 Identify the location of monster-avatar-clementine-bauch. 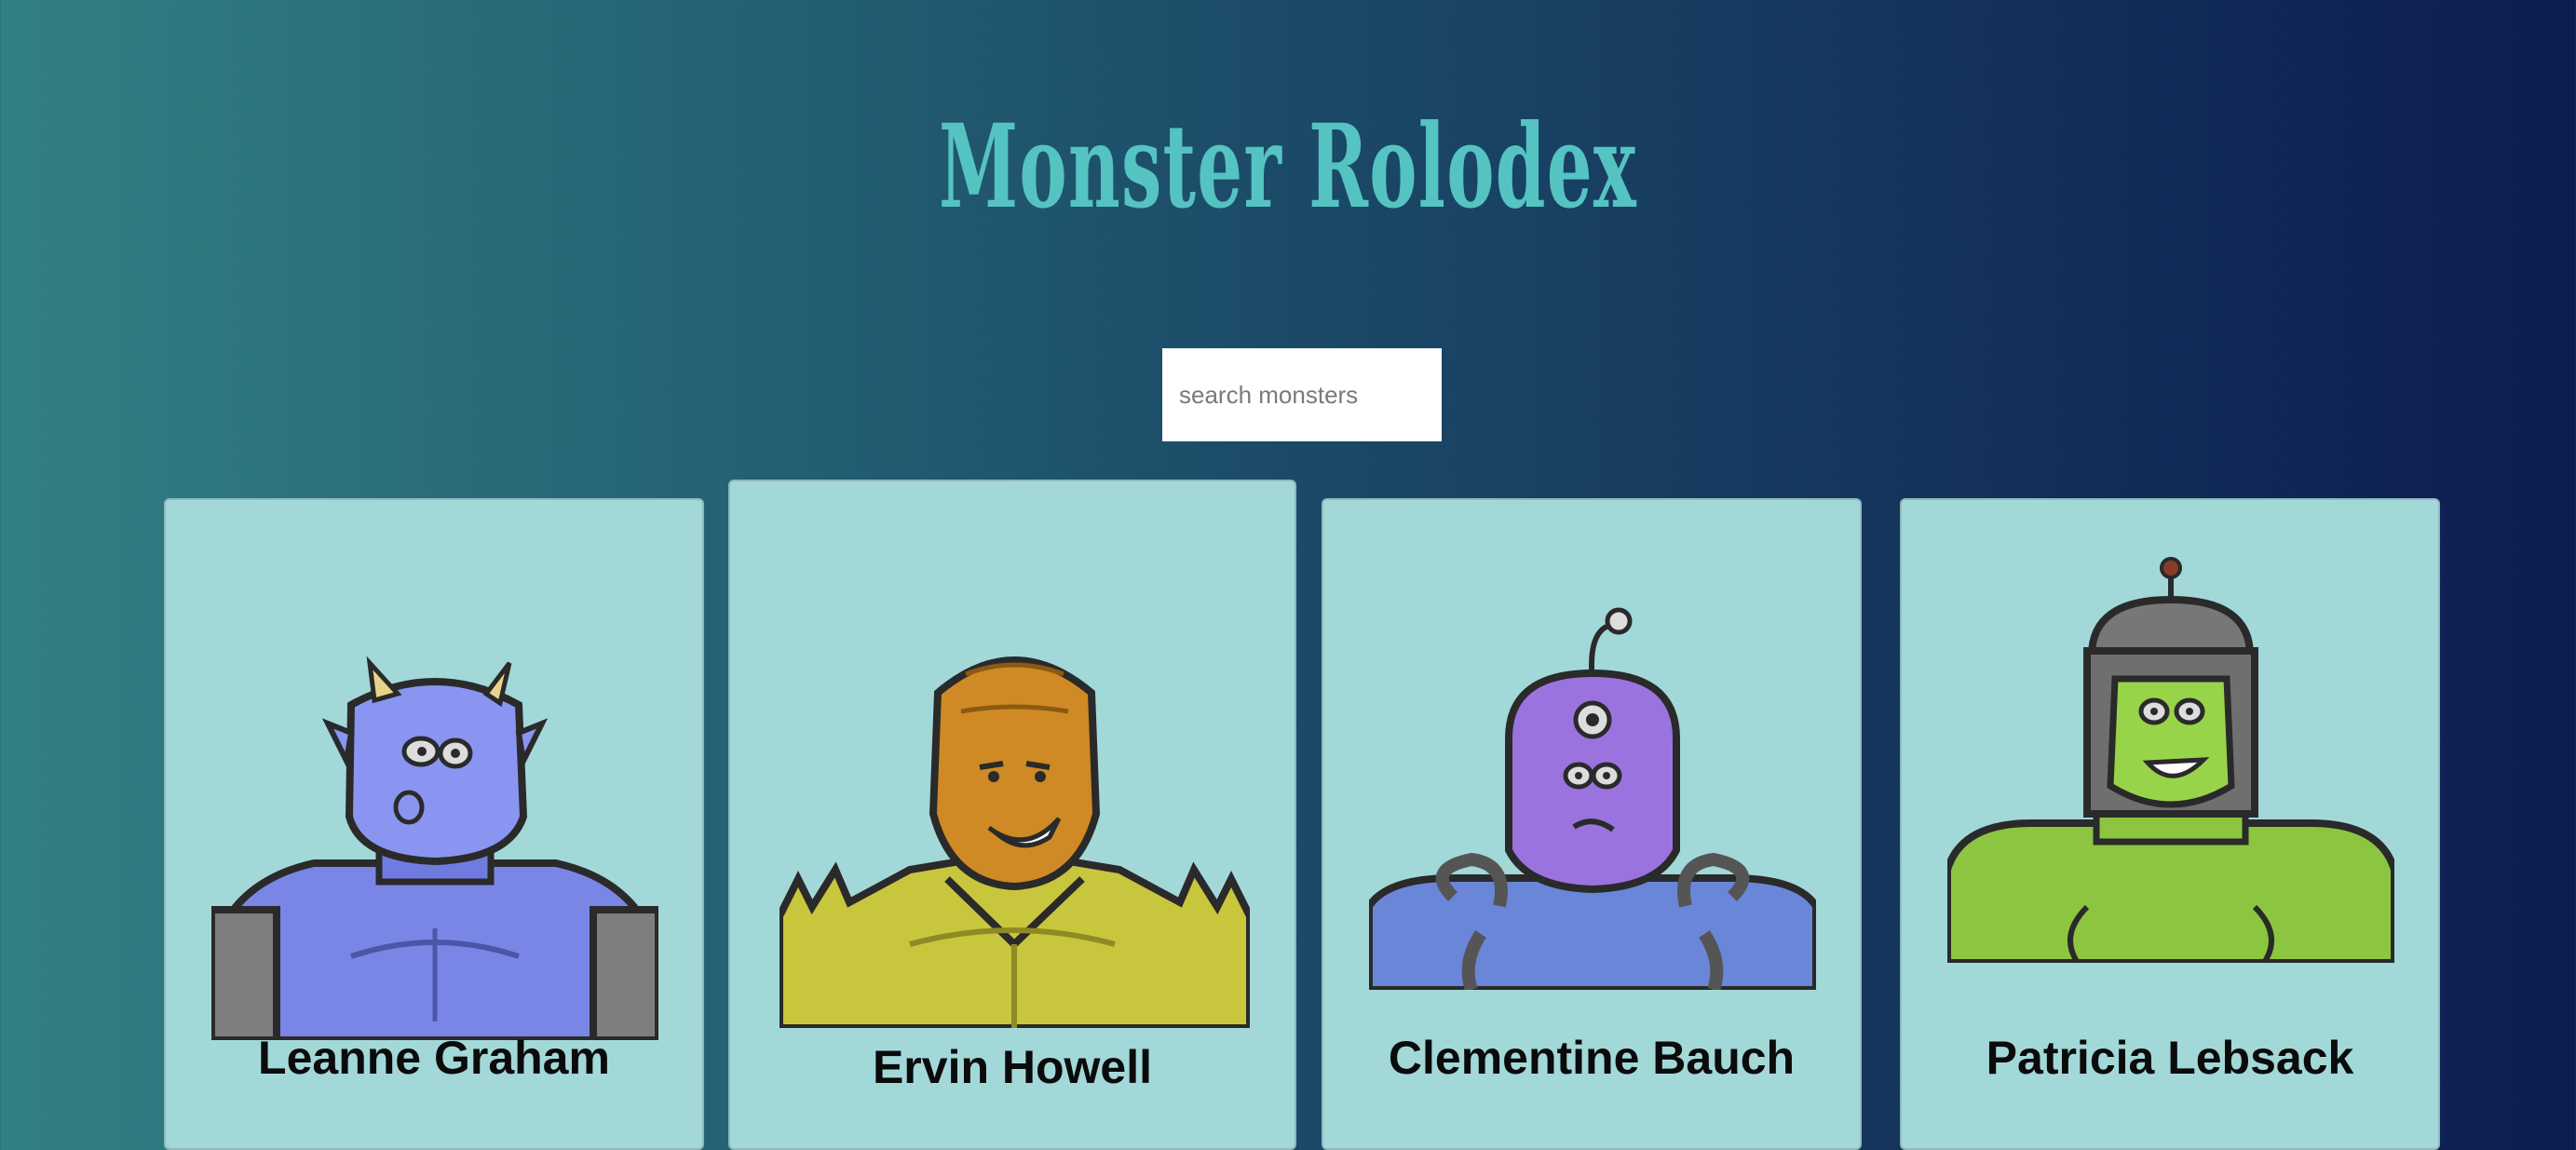
(1592, 798).